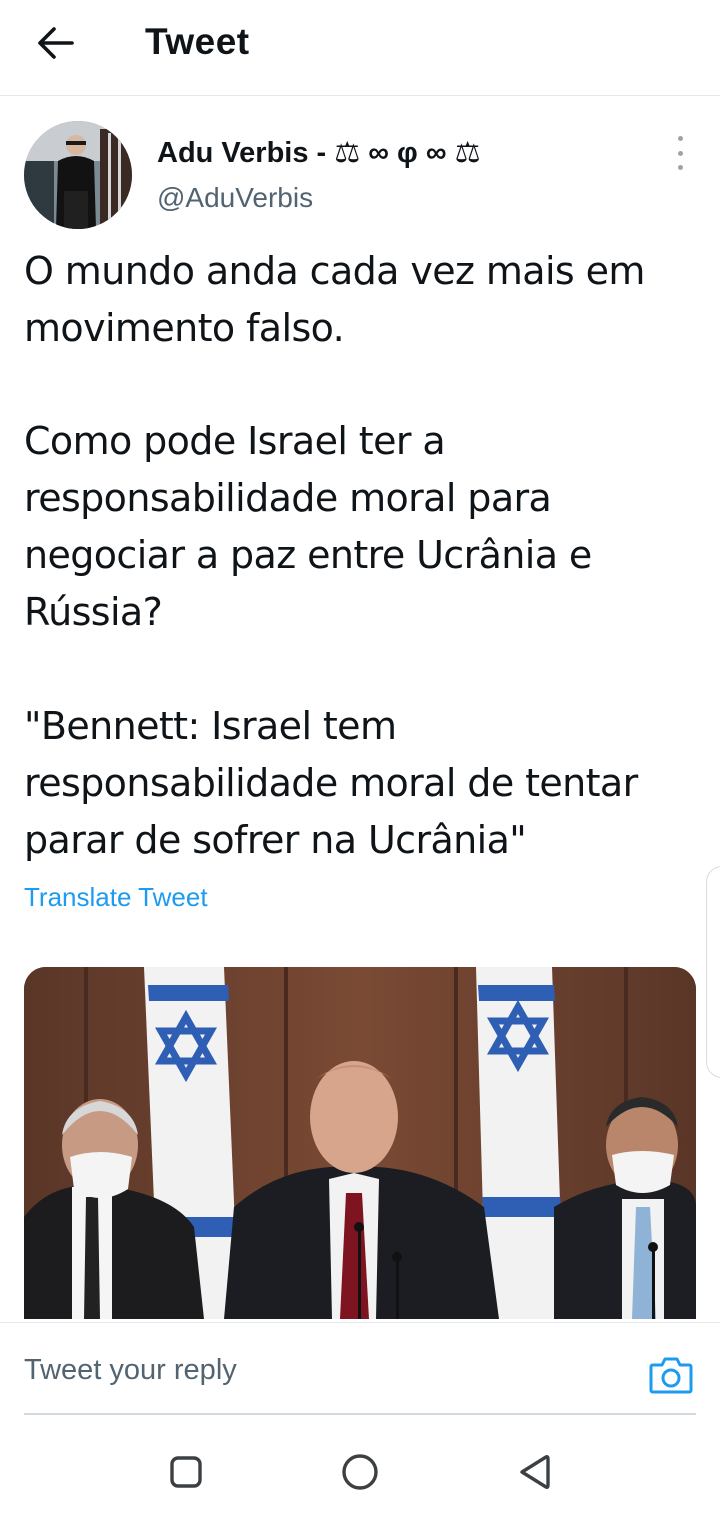 This screenshot has width=720, height=1520. Describe the element at coordinates (360, 1414) in the screenshot. I see `reply-divider` at that location.